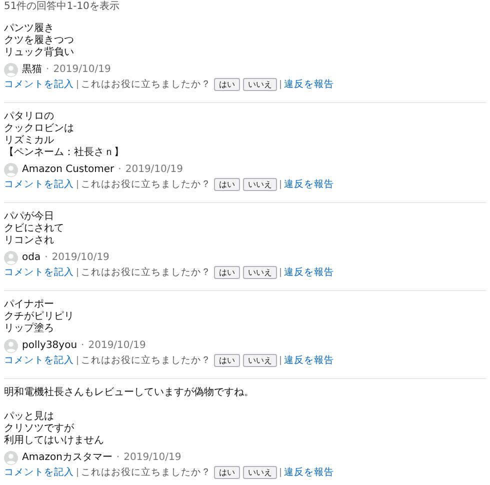  What do you see at coordinates (39, 41) in the screenshot?
I see `answer-text: パンツ履き クツを履きつつ リュック背負い` at bounding box center [39, 41].